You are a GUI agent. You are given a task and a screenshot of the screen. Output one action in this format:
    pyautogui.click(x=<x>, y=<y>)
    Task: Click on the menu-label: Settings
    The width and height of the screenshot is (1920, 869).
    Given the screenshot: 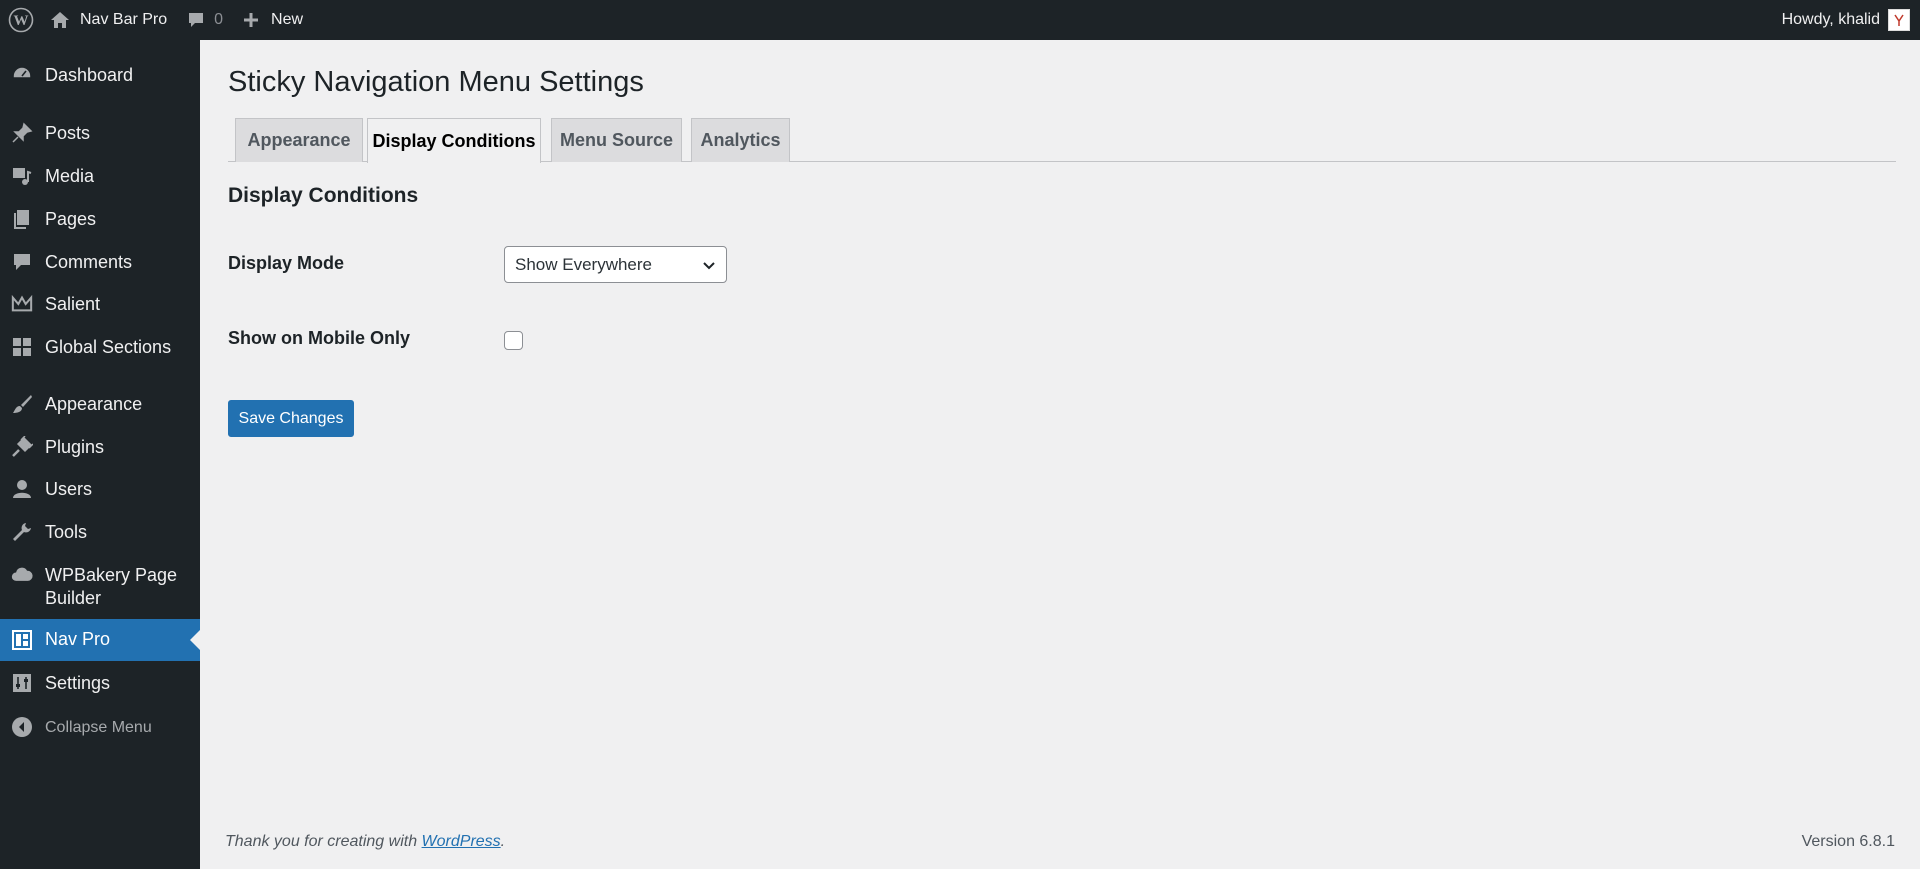 What is the action you would take?
    pyautogui.click(x=78, y=683)
    